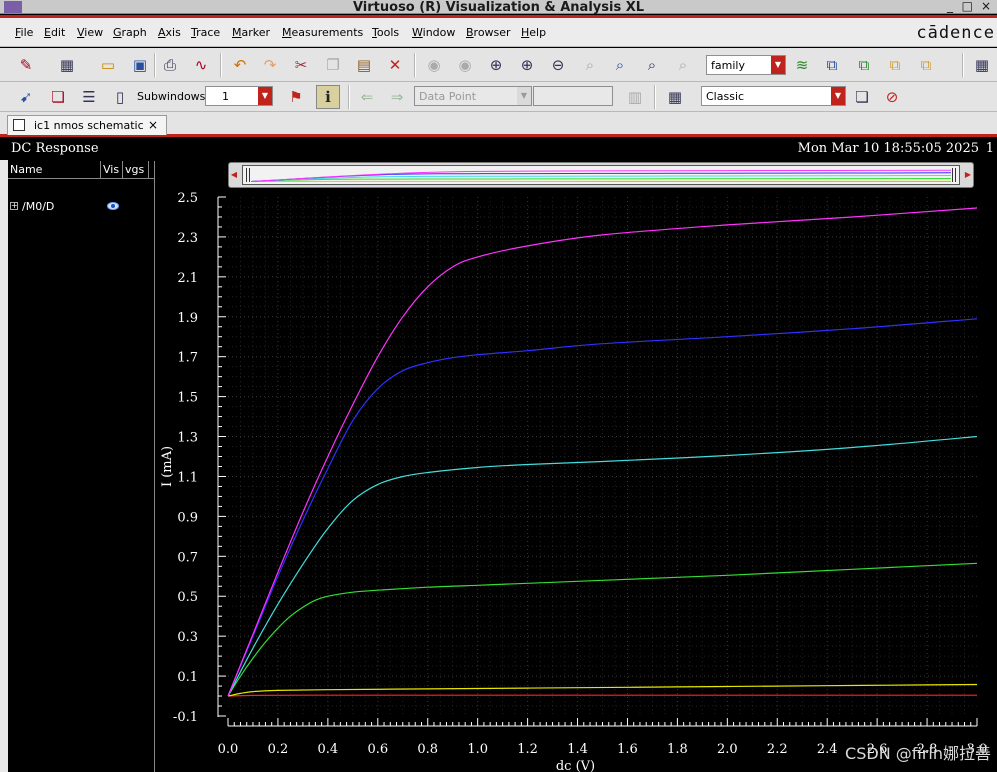 This screenshot has width=997, height=772. Describe the element at coordinates (240, 65) in the screenshot. I see `undo-icon: ↶` at that location.